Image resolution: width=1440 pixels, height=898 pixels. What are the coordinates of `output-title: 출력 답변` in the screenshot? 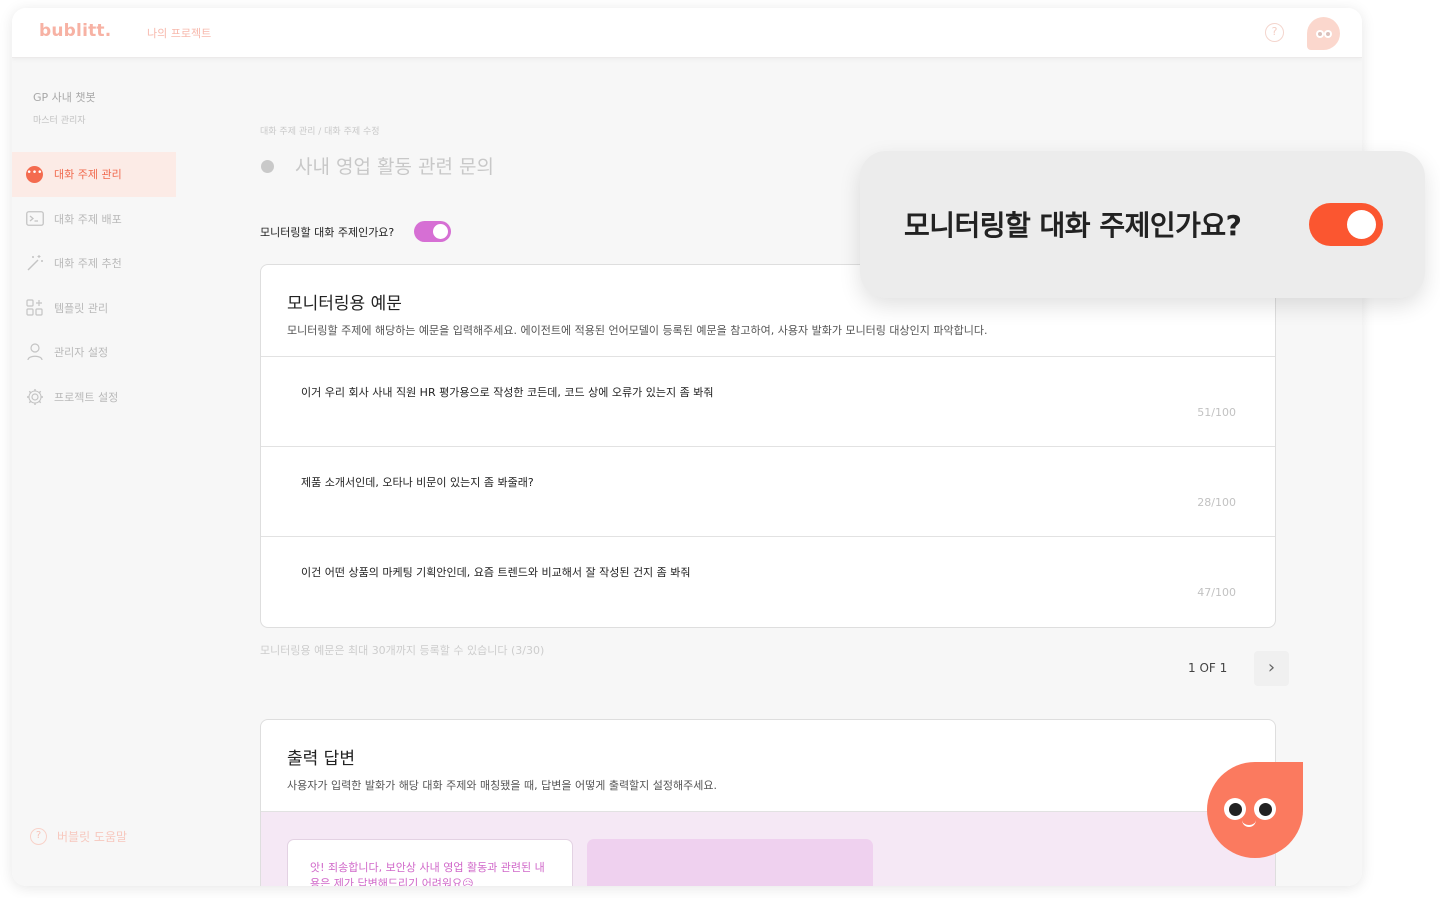 It's located at (321, 759).